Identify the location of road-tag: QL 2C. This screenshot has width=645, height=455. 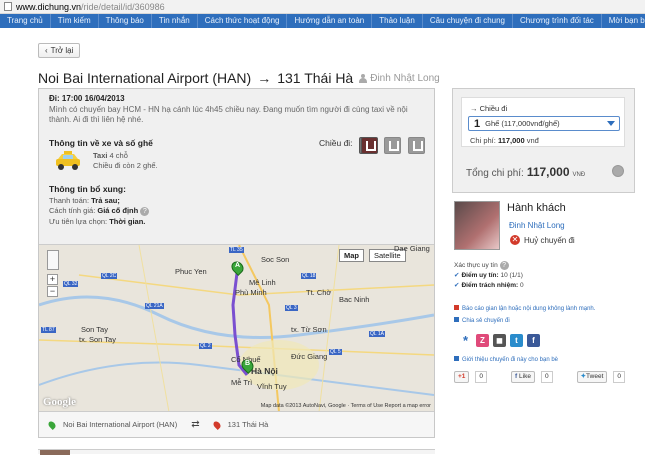
(109, 276).